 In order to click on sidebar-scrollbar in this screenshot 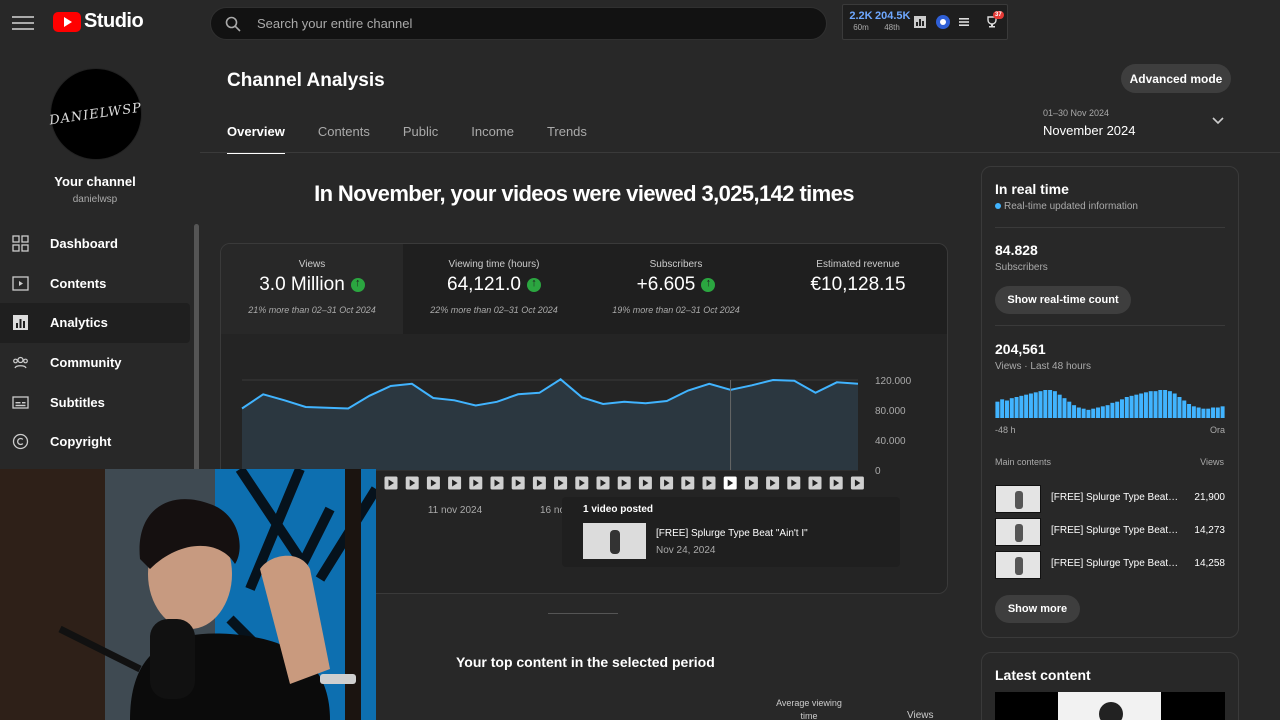, I will do `click(196, 349)`.